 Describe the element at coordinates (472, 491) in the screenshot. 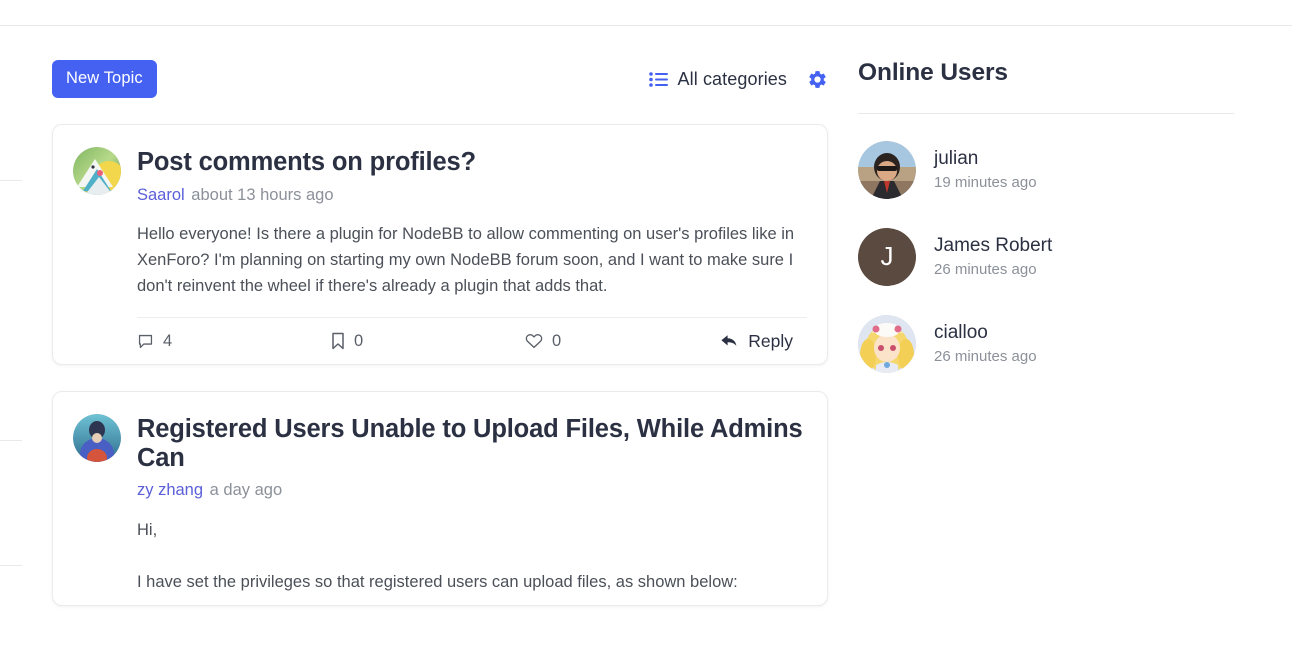

I see `topic-meta: zy zhang a day ago` at that location.